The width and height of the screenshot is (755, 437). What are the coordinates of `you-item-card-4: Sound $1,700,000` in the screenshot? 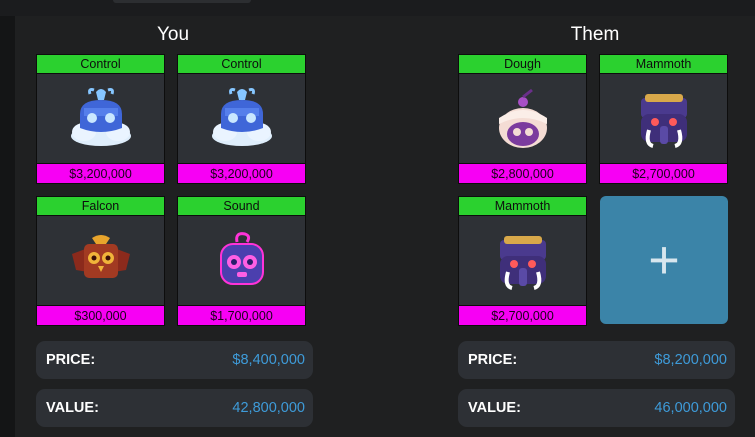 It's located at (241, 261).